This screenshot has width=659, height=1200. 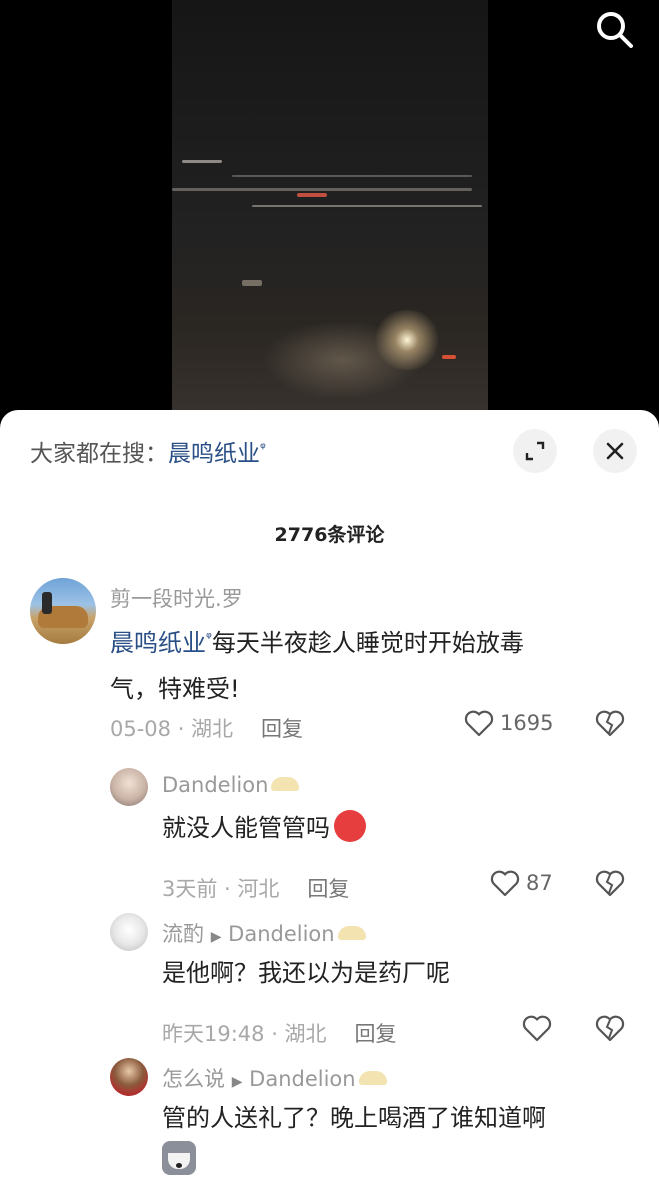 What do you see at coordinates (521, 883) in the screenshot?
I see `like-button: 87` at bounding box center [521, 883].